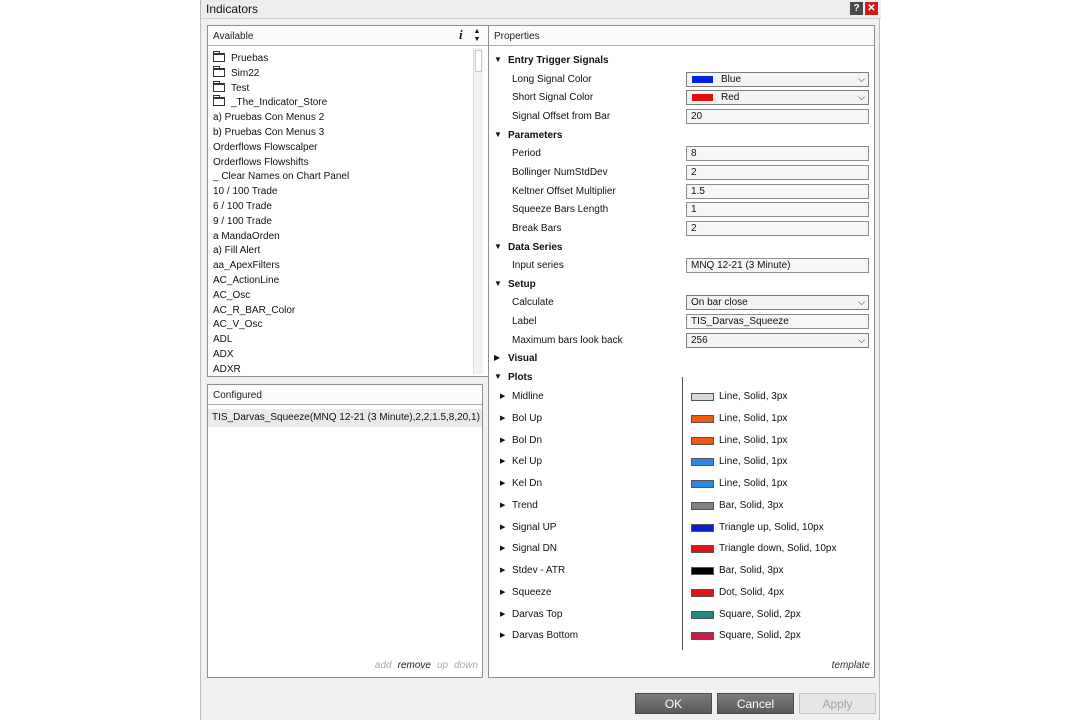  What do you see at coordinates (254, 311) in the screenshot?
I see `list-item: AC_R_BAR_Color` at bounding box center [254, 311].